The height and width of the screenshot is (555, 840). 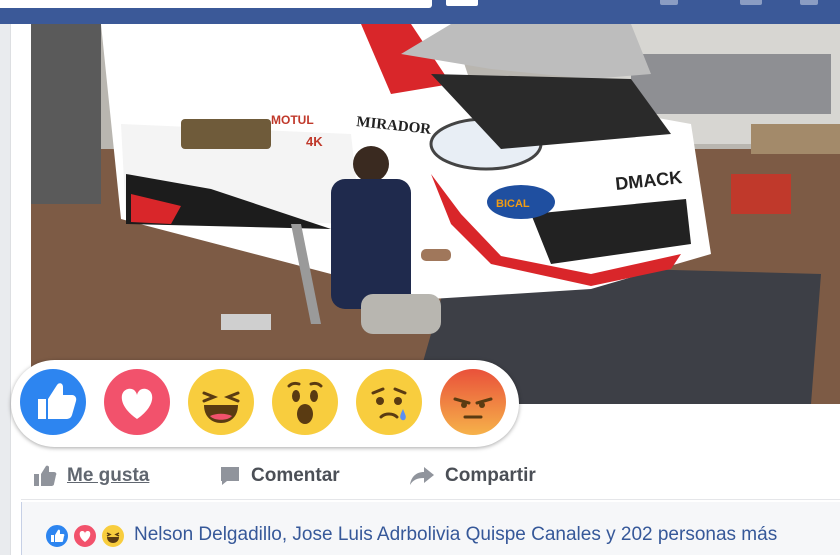 I want to click on friend-requests-icon, so click(x=669, y=2).